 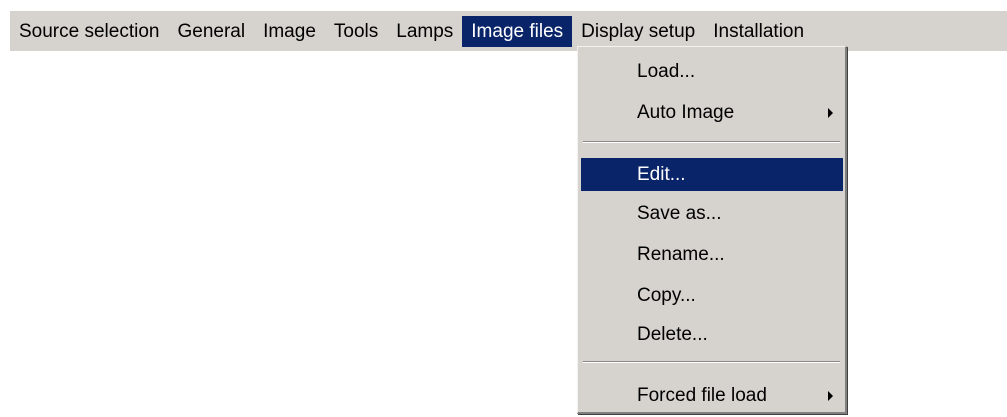 What do you see at coordinates (686, 112) in the screenshot?
I see `menu-item-label: Auto Image` at bounding box center [686, 112].